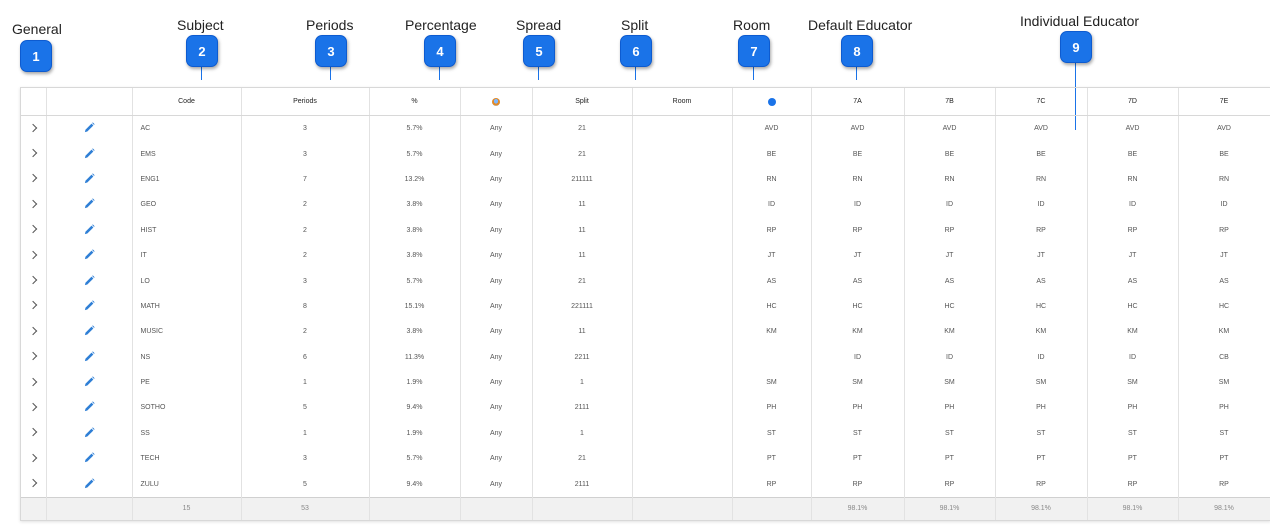  Describe the element at coordinates (1224, 102) in the screenshot. I see `header-class-7e: 7E` at that location.